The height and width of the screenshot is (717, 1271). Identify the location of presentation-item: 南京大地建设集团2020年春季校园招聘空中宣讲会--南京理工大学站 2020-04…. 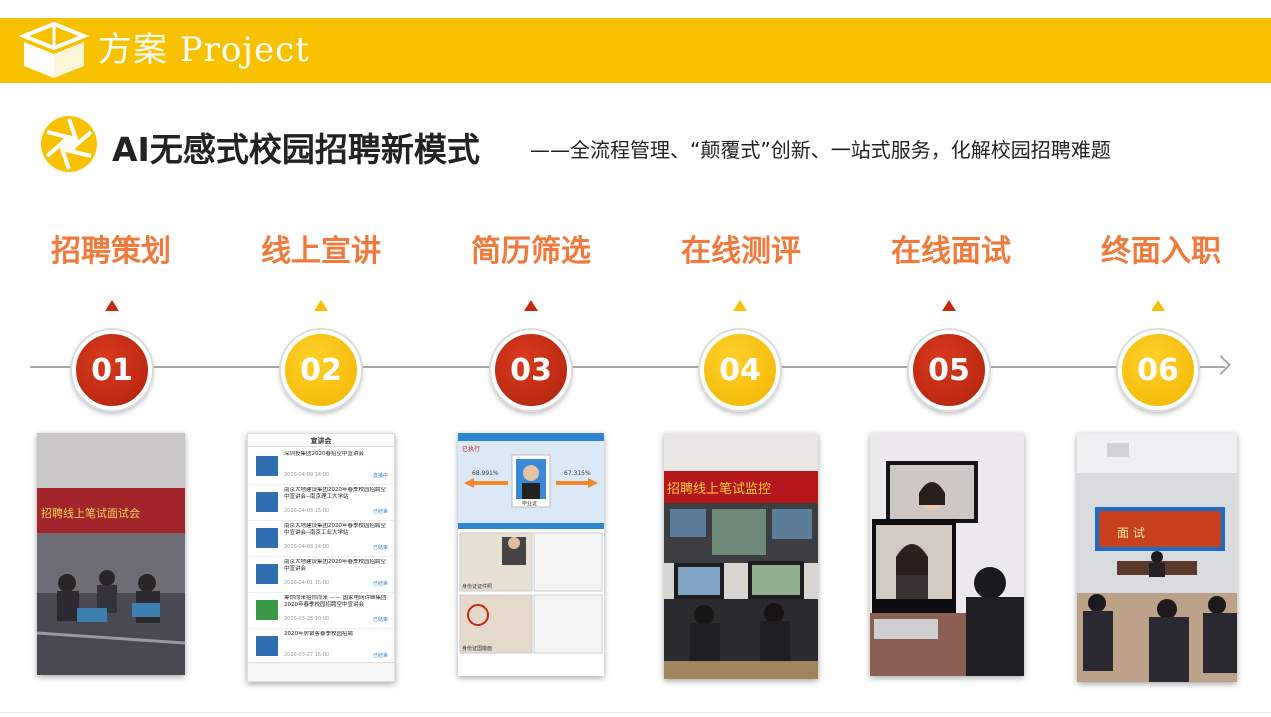
(321, 502).